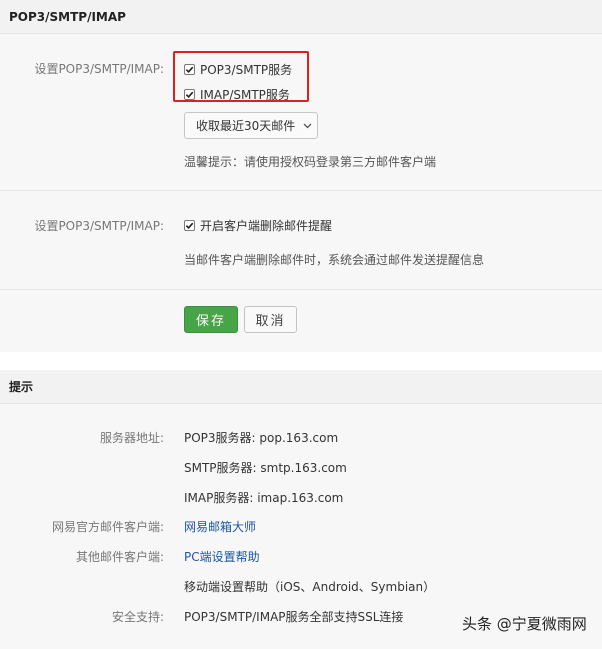  What do you see at coordinates (265, 468) in the screenshot?
I see `smtp-server: SMTP服务器: smtp.163.com` at bounding box center [265, 468].